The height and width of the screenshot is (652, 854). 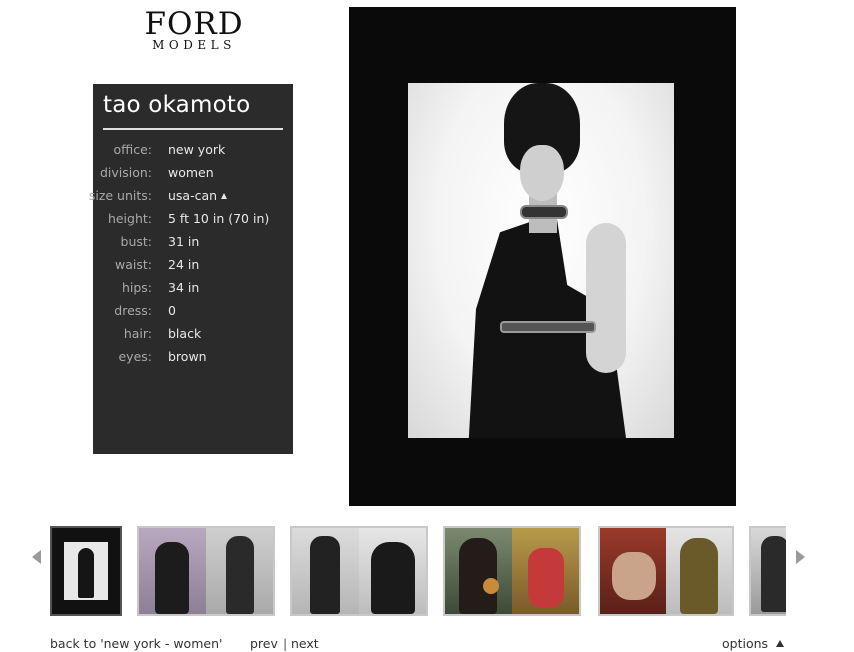 What do you see at coordinates (136, 287) in the screenshot?
I see `stat-label: hips:` at bounding box center [136, 287].